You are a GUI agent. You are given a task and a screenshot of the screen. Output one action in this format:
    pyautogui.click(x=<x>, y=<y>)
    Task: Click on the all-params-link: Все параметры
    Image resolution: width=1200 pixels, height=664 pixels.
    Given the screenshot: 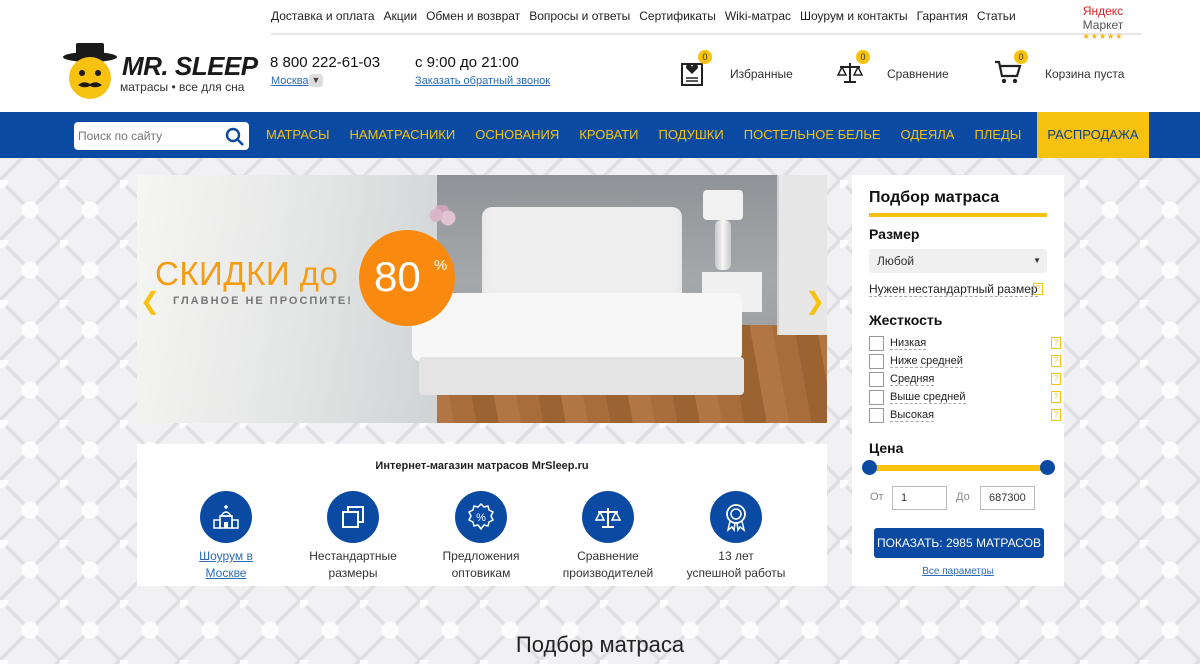 What is the action you would take?
    pyautogui.click(x=958, y=571)
    